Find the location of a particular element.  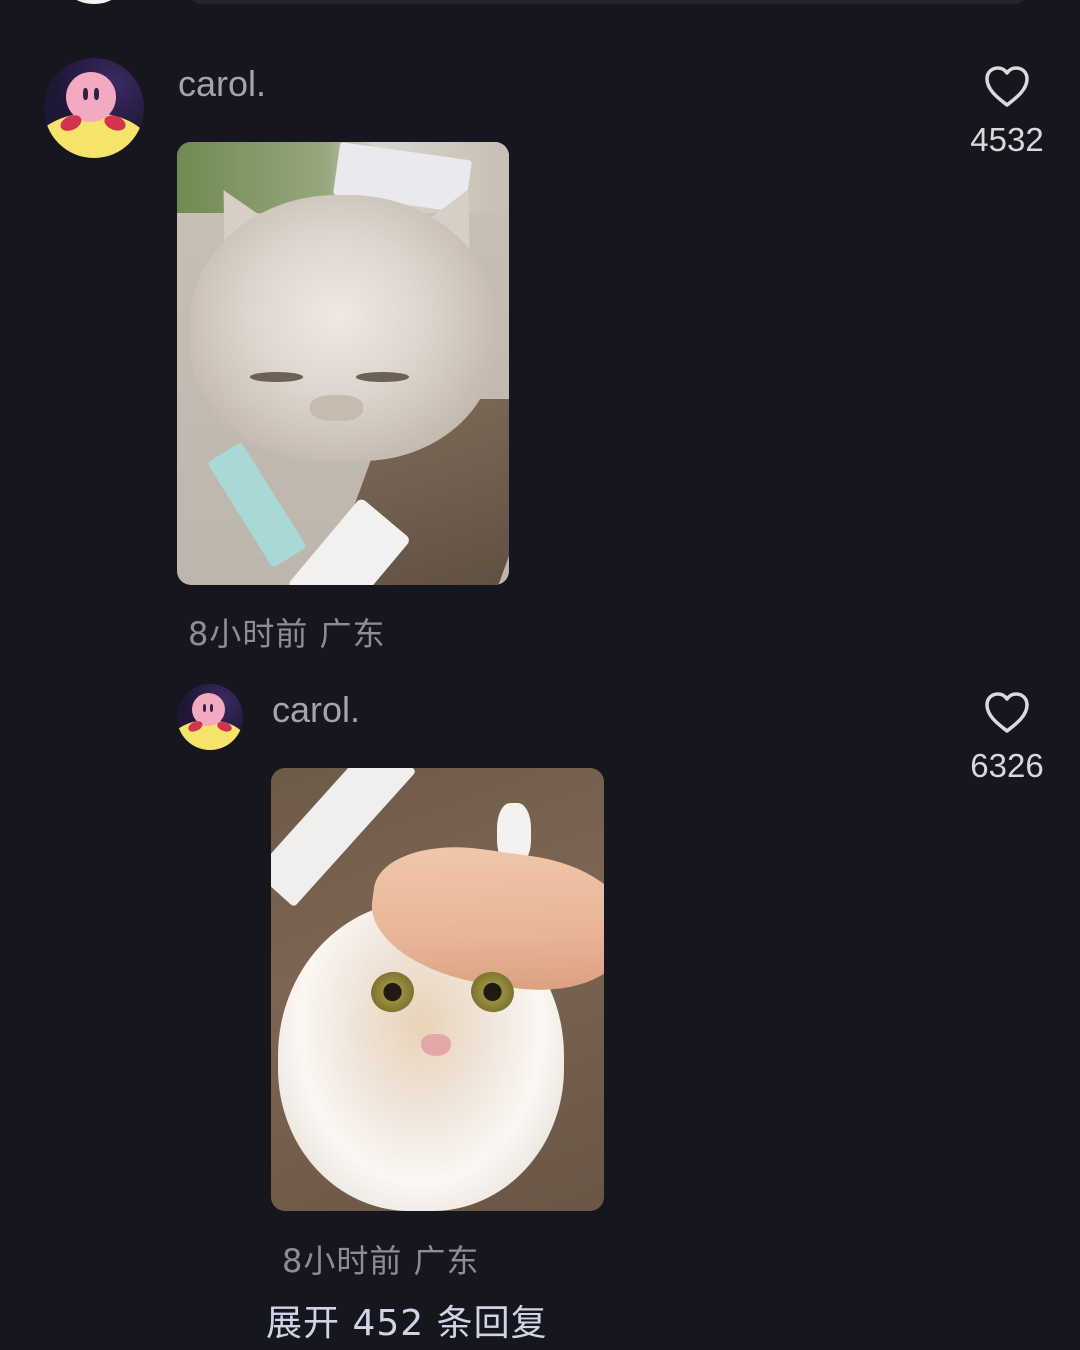

reply-like: 6326 is located at coordinates (1007, 737).